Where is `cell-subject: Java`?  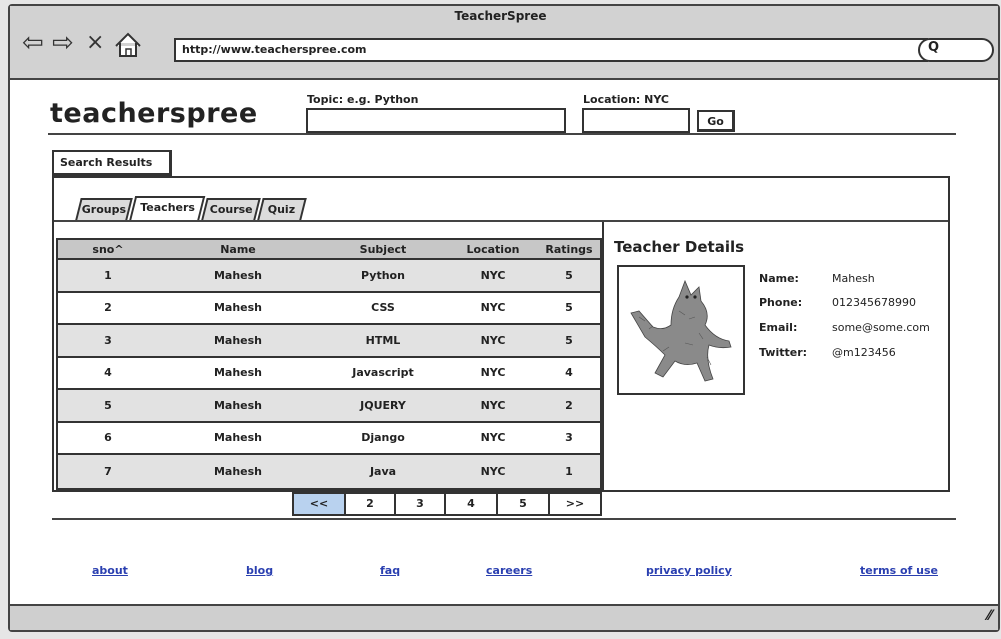 cell-subject: Java is located at coordinates (383, 471).